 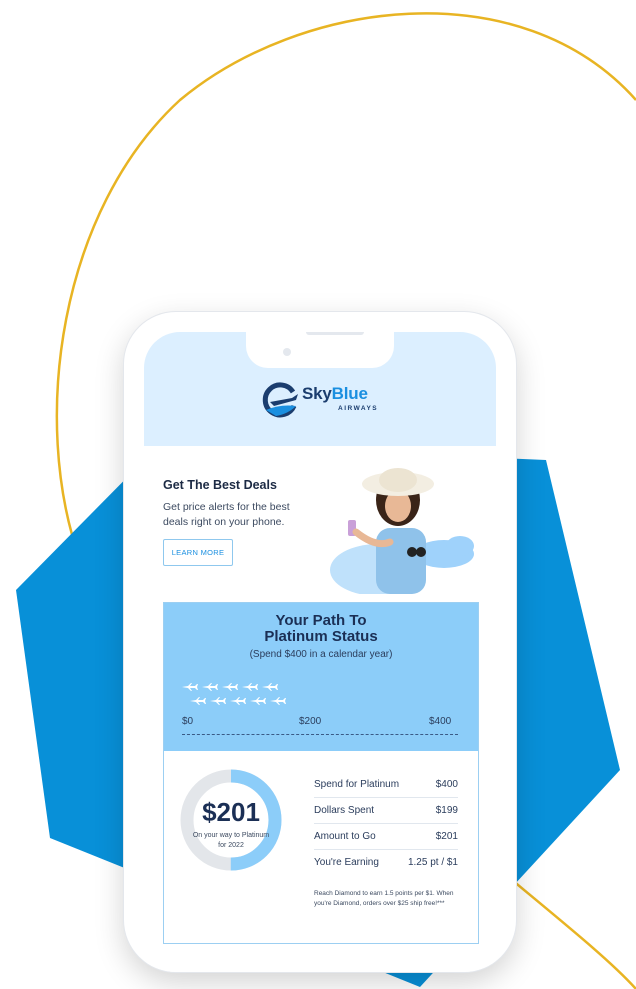 I want to click on logo-sky: Sky, so click(x=317, y=393).